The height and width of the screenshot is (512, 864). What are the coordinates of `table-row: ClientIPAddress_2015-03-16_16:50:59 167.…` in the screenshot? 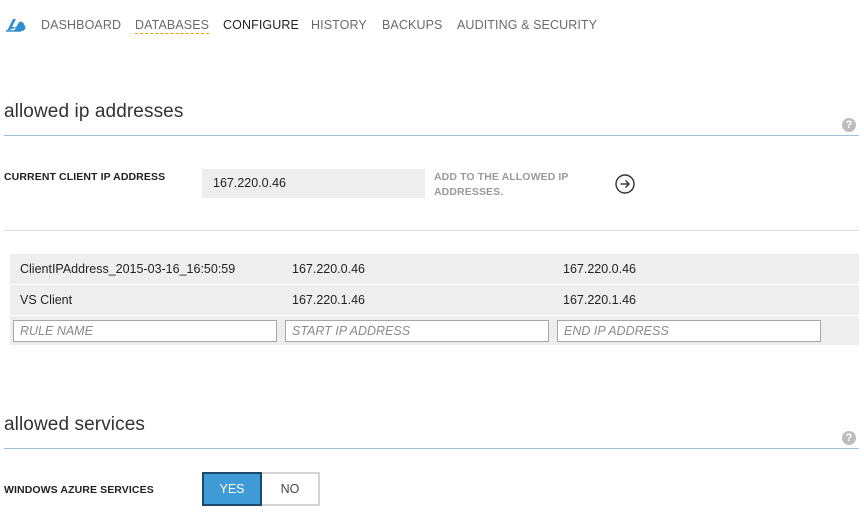 It's located at (434, 269).